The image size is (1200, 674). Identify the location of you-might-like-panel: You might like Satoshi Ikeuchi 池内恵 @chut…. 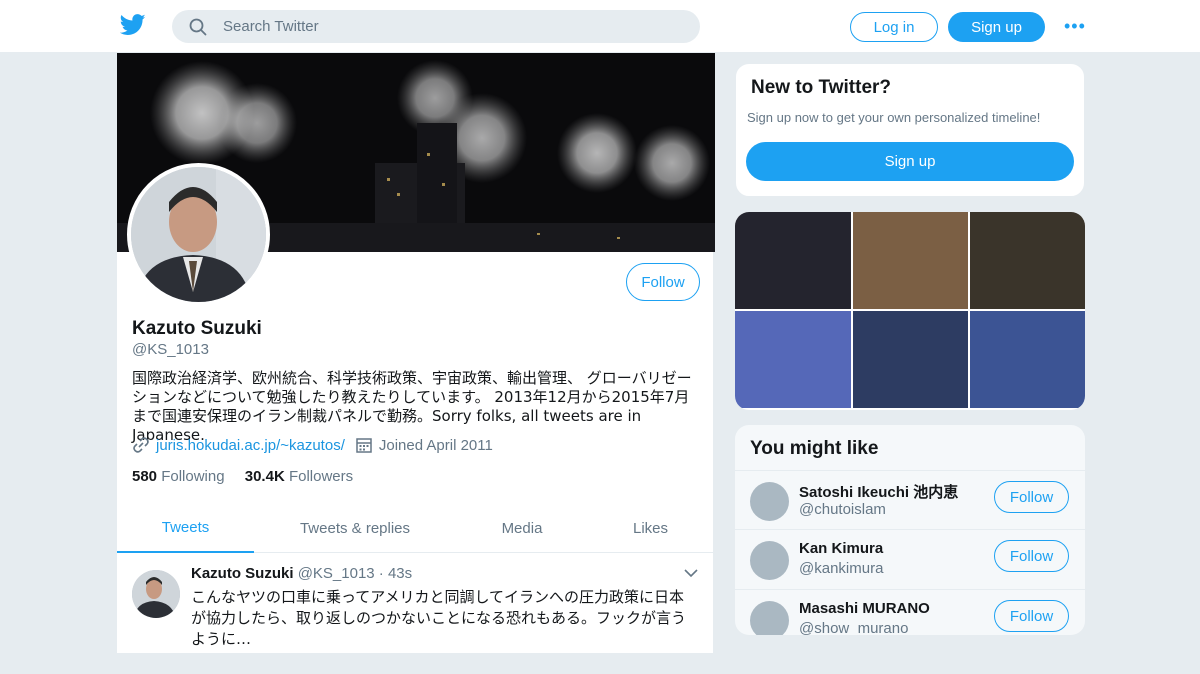
(910, 530).